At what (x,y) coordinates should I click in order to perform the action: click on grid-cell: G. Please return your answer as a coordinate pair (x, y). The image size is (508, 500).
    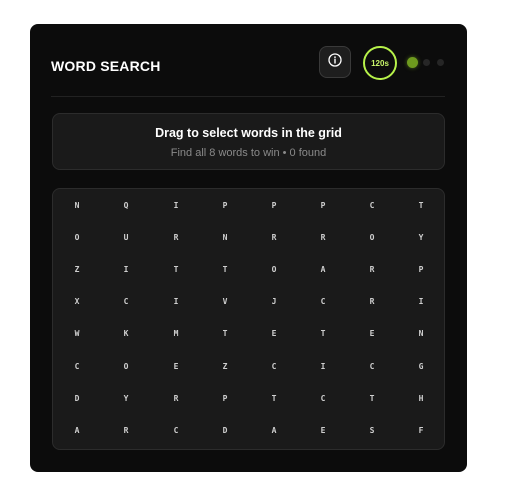
    Looking at the image, I should click on (421, 367).